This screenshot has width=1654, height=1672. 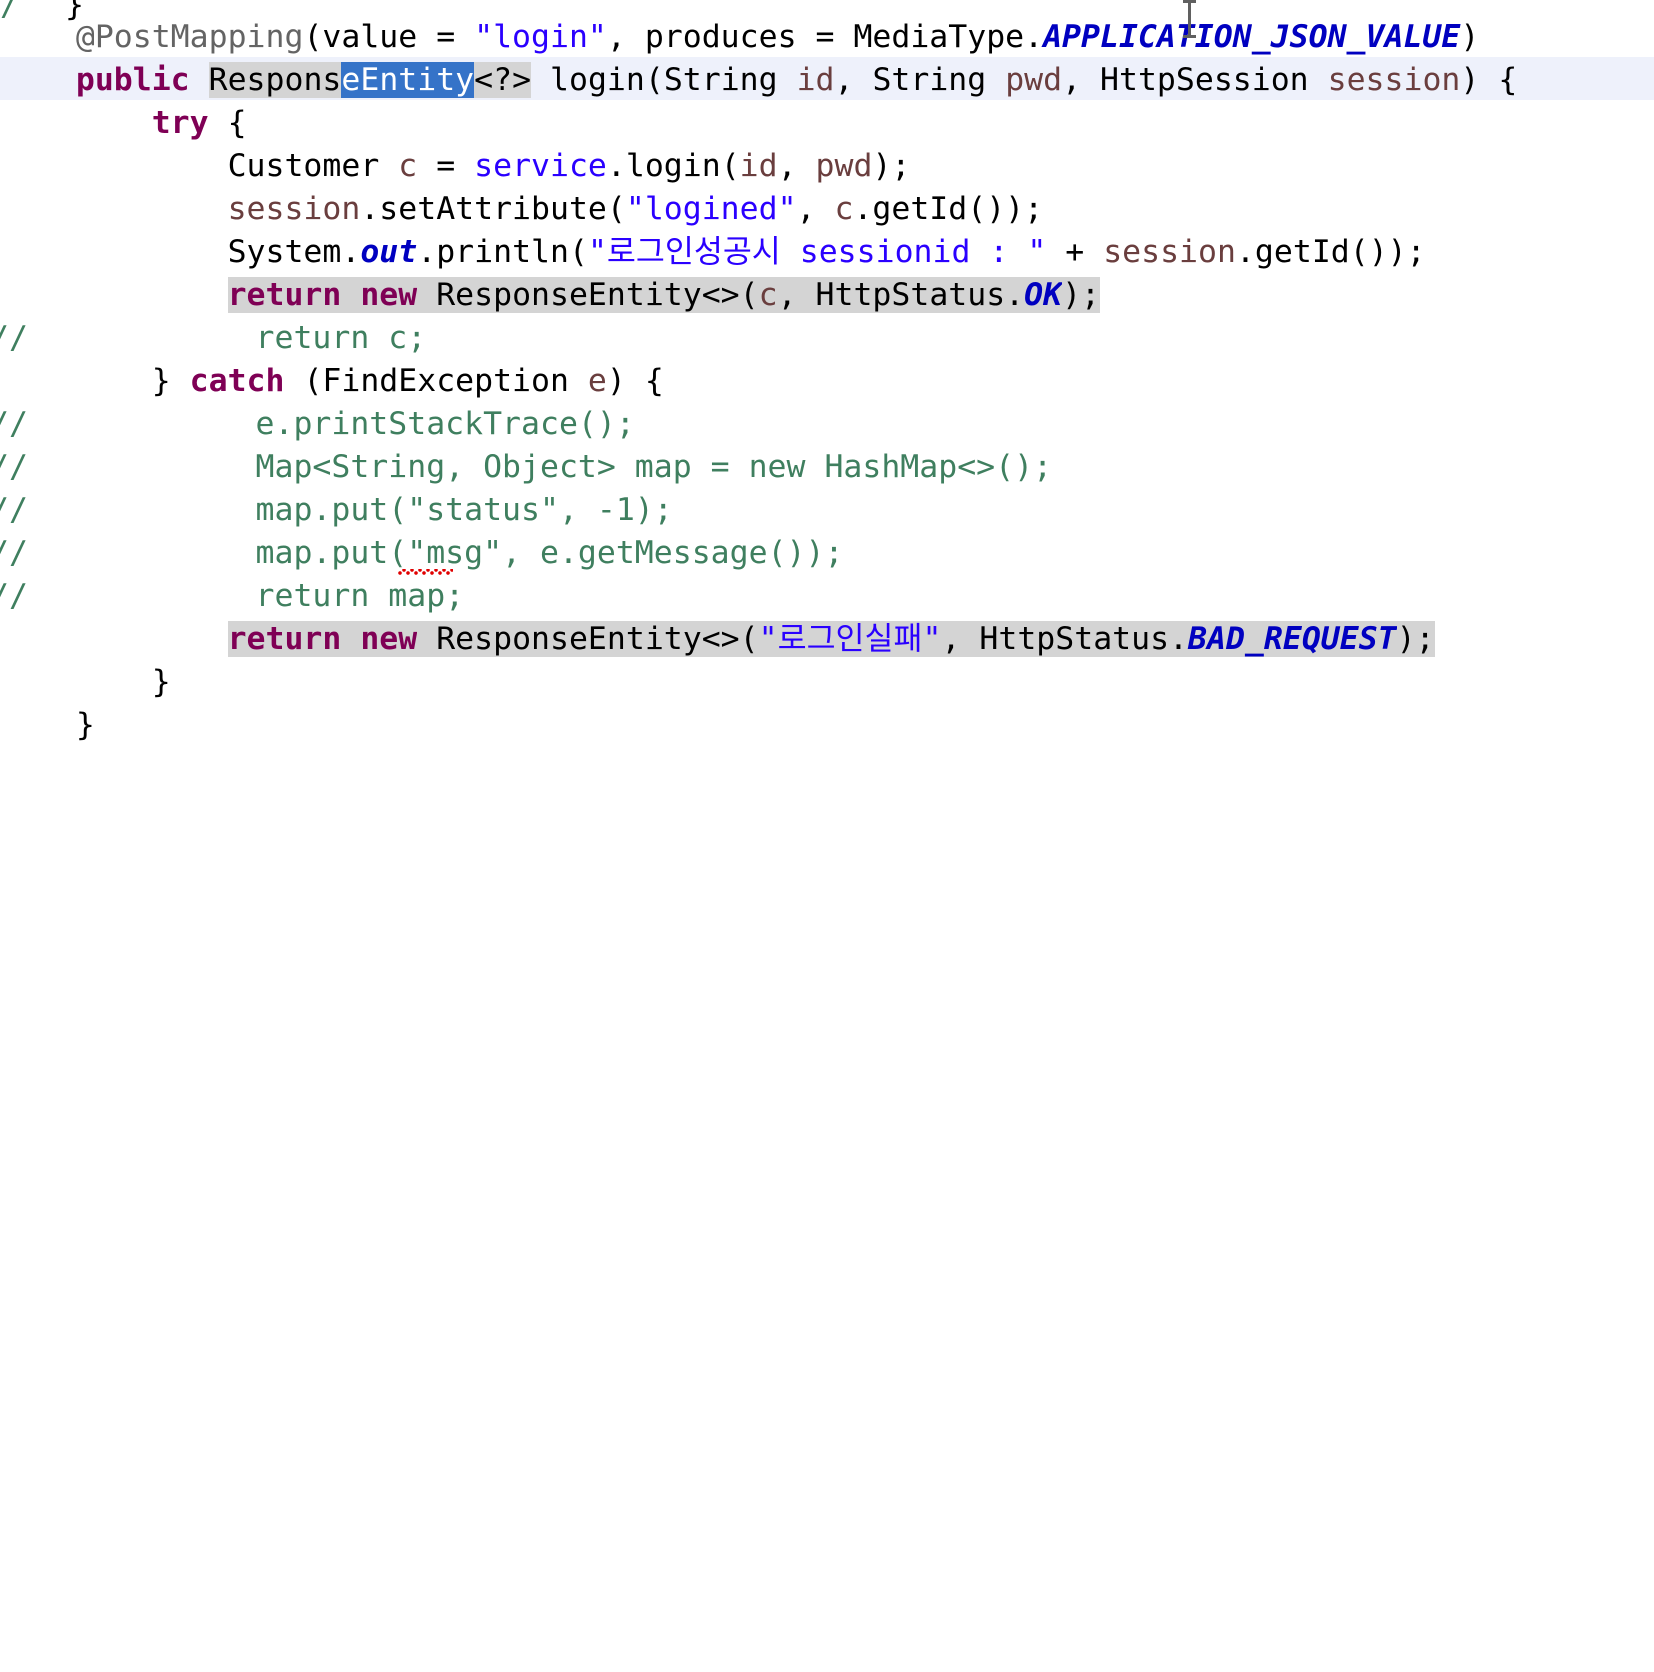 What do you see at coordinates (142, 553) in the screenshot?
I see `line13-indent` at bounding box center [142, 553].